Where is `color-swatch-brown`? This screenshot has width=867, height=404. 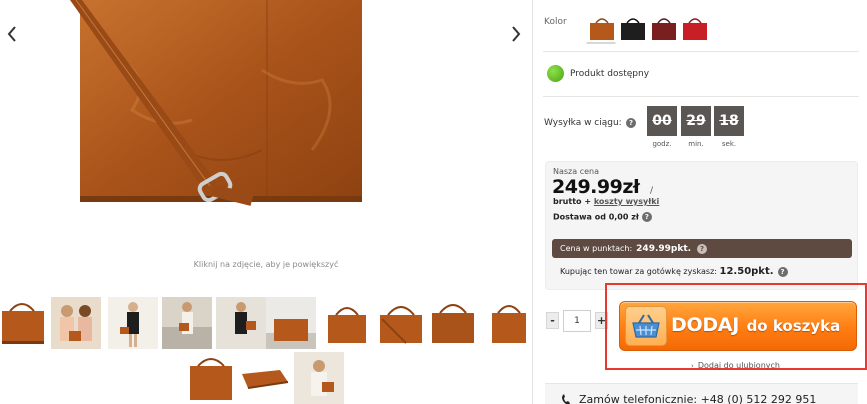 color-swatch-brown is located at coordinates (601, 28).